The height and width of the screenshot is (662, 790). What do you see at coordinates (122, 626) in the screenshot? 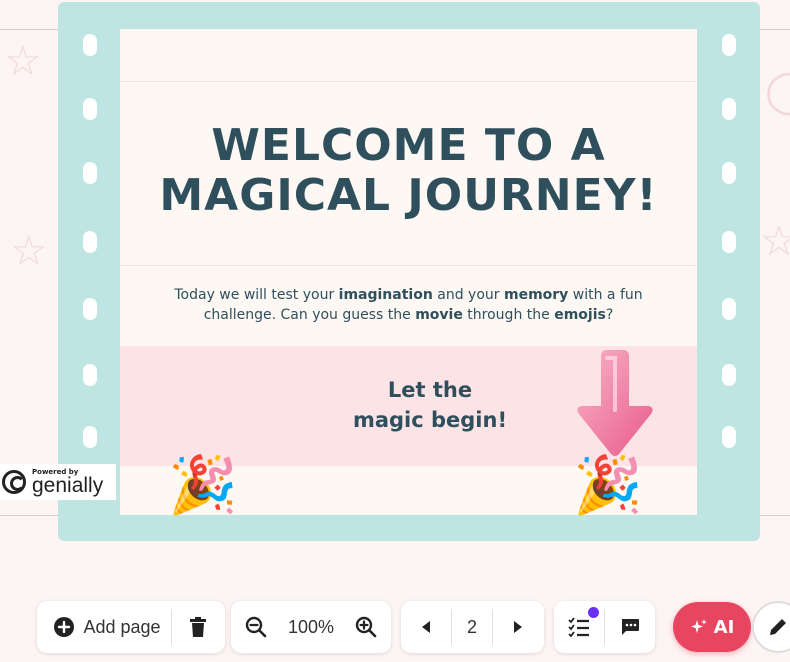
I see `add-page-label: Add page` at bounding box center [122, 626].